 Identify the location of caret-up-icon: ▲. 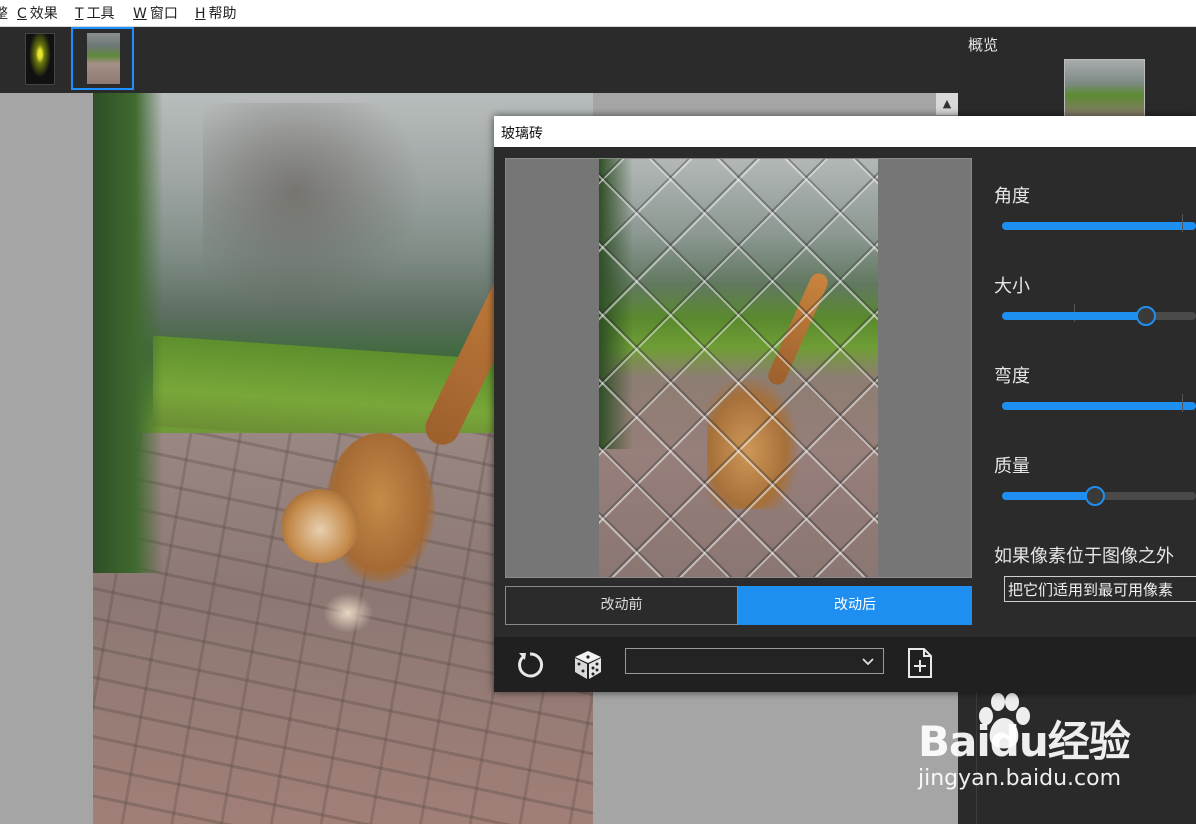
(947, 104).